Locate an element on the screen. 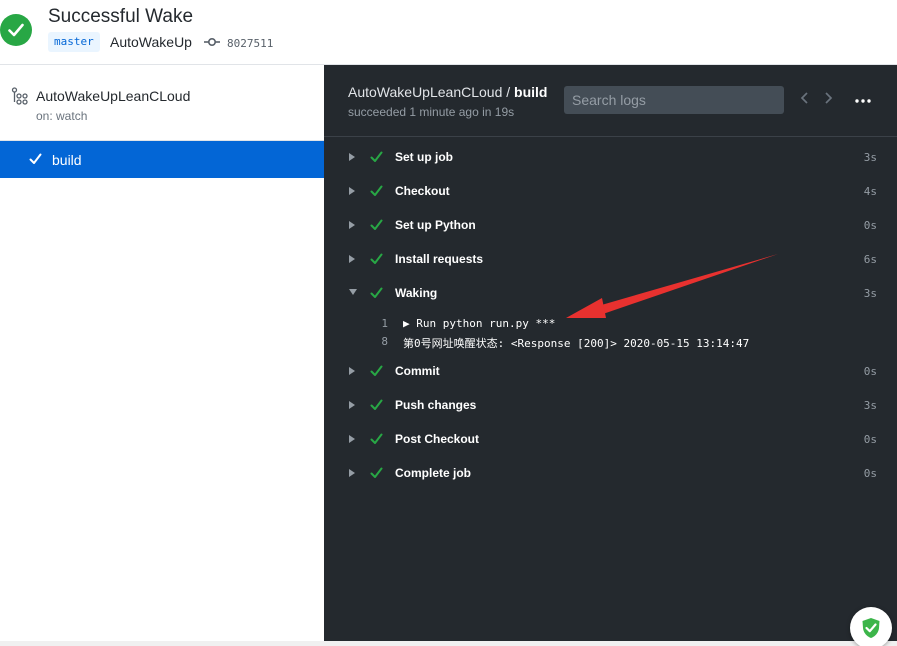 The width and height of the screenshot is (897, 646). log-step-waking: Waking 3s is located at coordinates (610, 294).